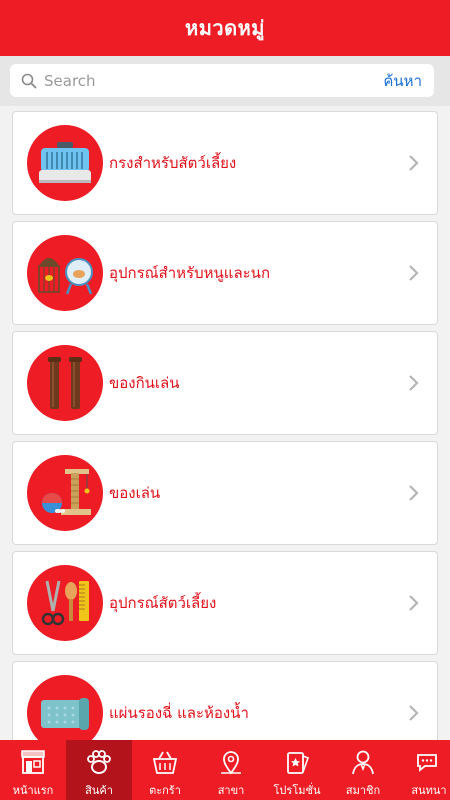  I want to click on category-label: ของกินเล่น, so click(144, 383).